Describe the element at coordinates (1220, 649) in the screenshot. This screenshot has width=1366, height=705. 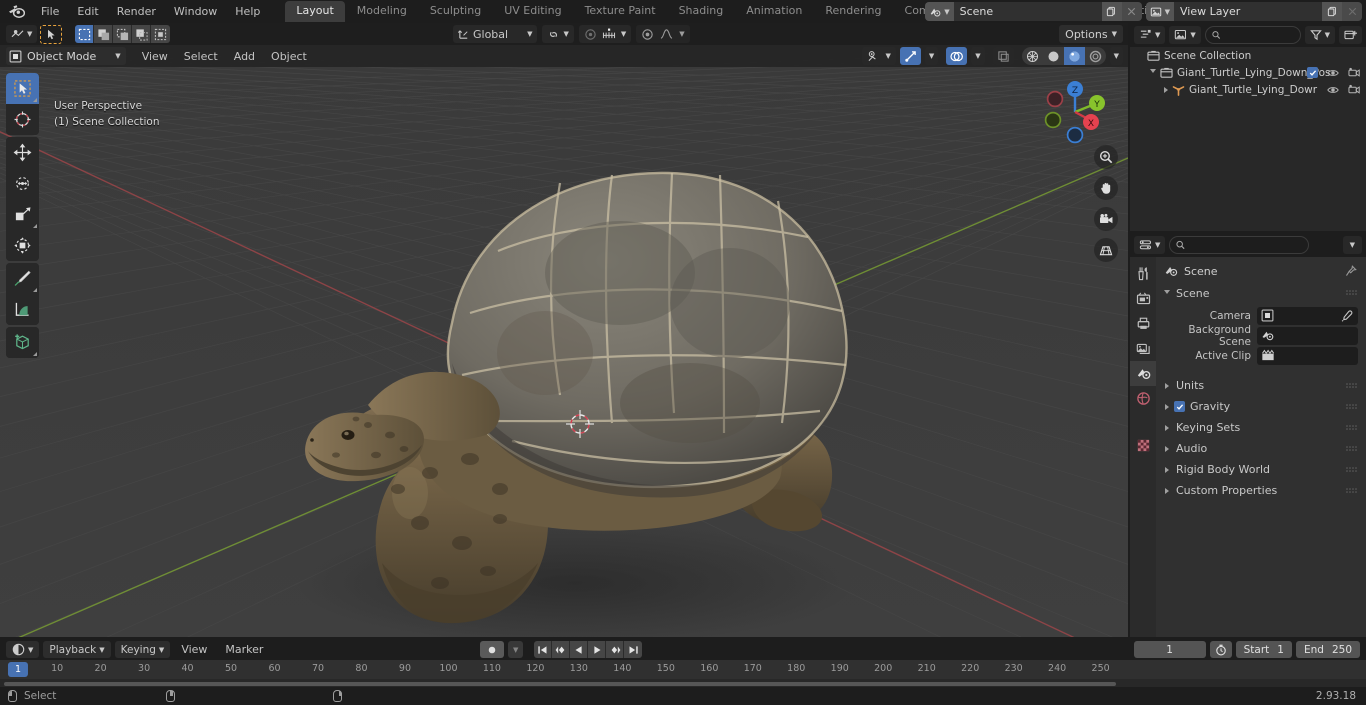
I see `use-preview-range-icon` at that location.